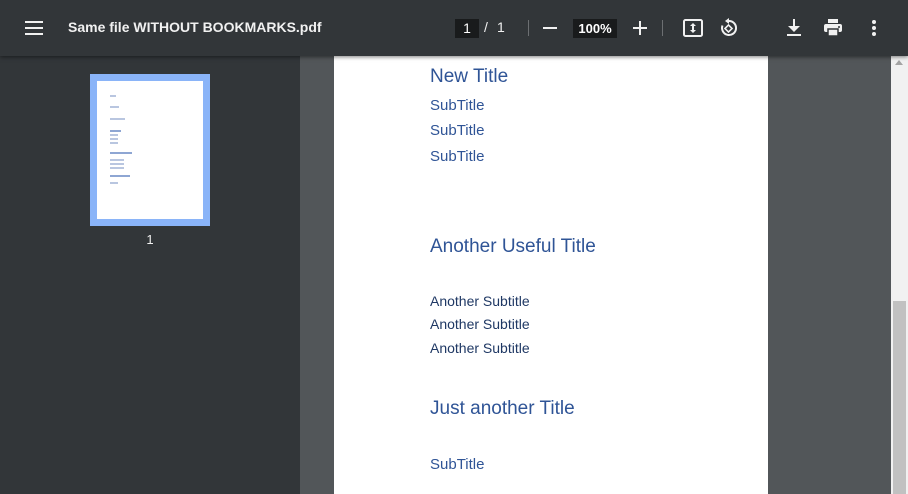 This screenshot has width=908, height=494. Describe the element at coordinates (899, 397) in the screenshot. I see `scrollbar-thumb` at that location.